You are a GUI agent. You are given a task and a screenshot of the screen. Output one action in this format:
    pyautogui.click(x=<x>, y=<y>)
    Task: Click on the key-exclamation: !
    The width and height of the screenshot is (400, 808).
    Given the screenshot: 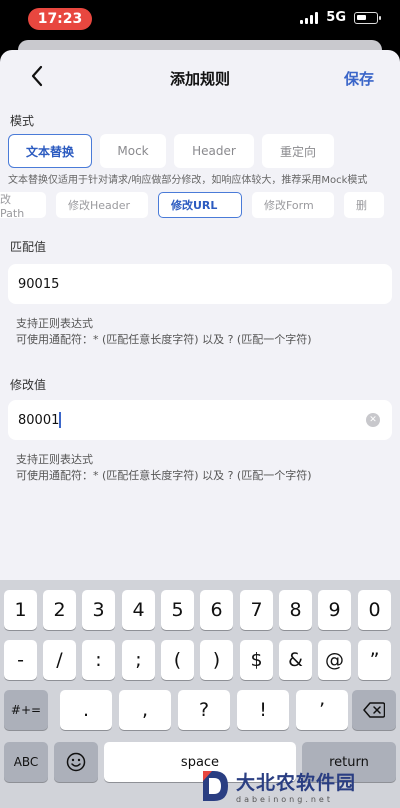 What is the action you would take?
    pyautogui.click(x=263, y=710)
    